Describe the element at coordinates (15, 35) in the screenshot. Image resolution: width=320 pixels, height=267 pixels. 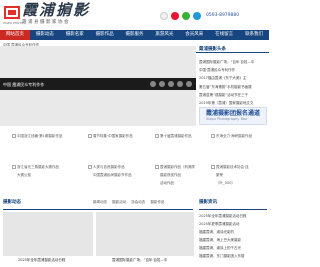
I see `nav-item-home: 网站首页` at that location.